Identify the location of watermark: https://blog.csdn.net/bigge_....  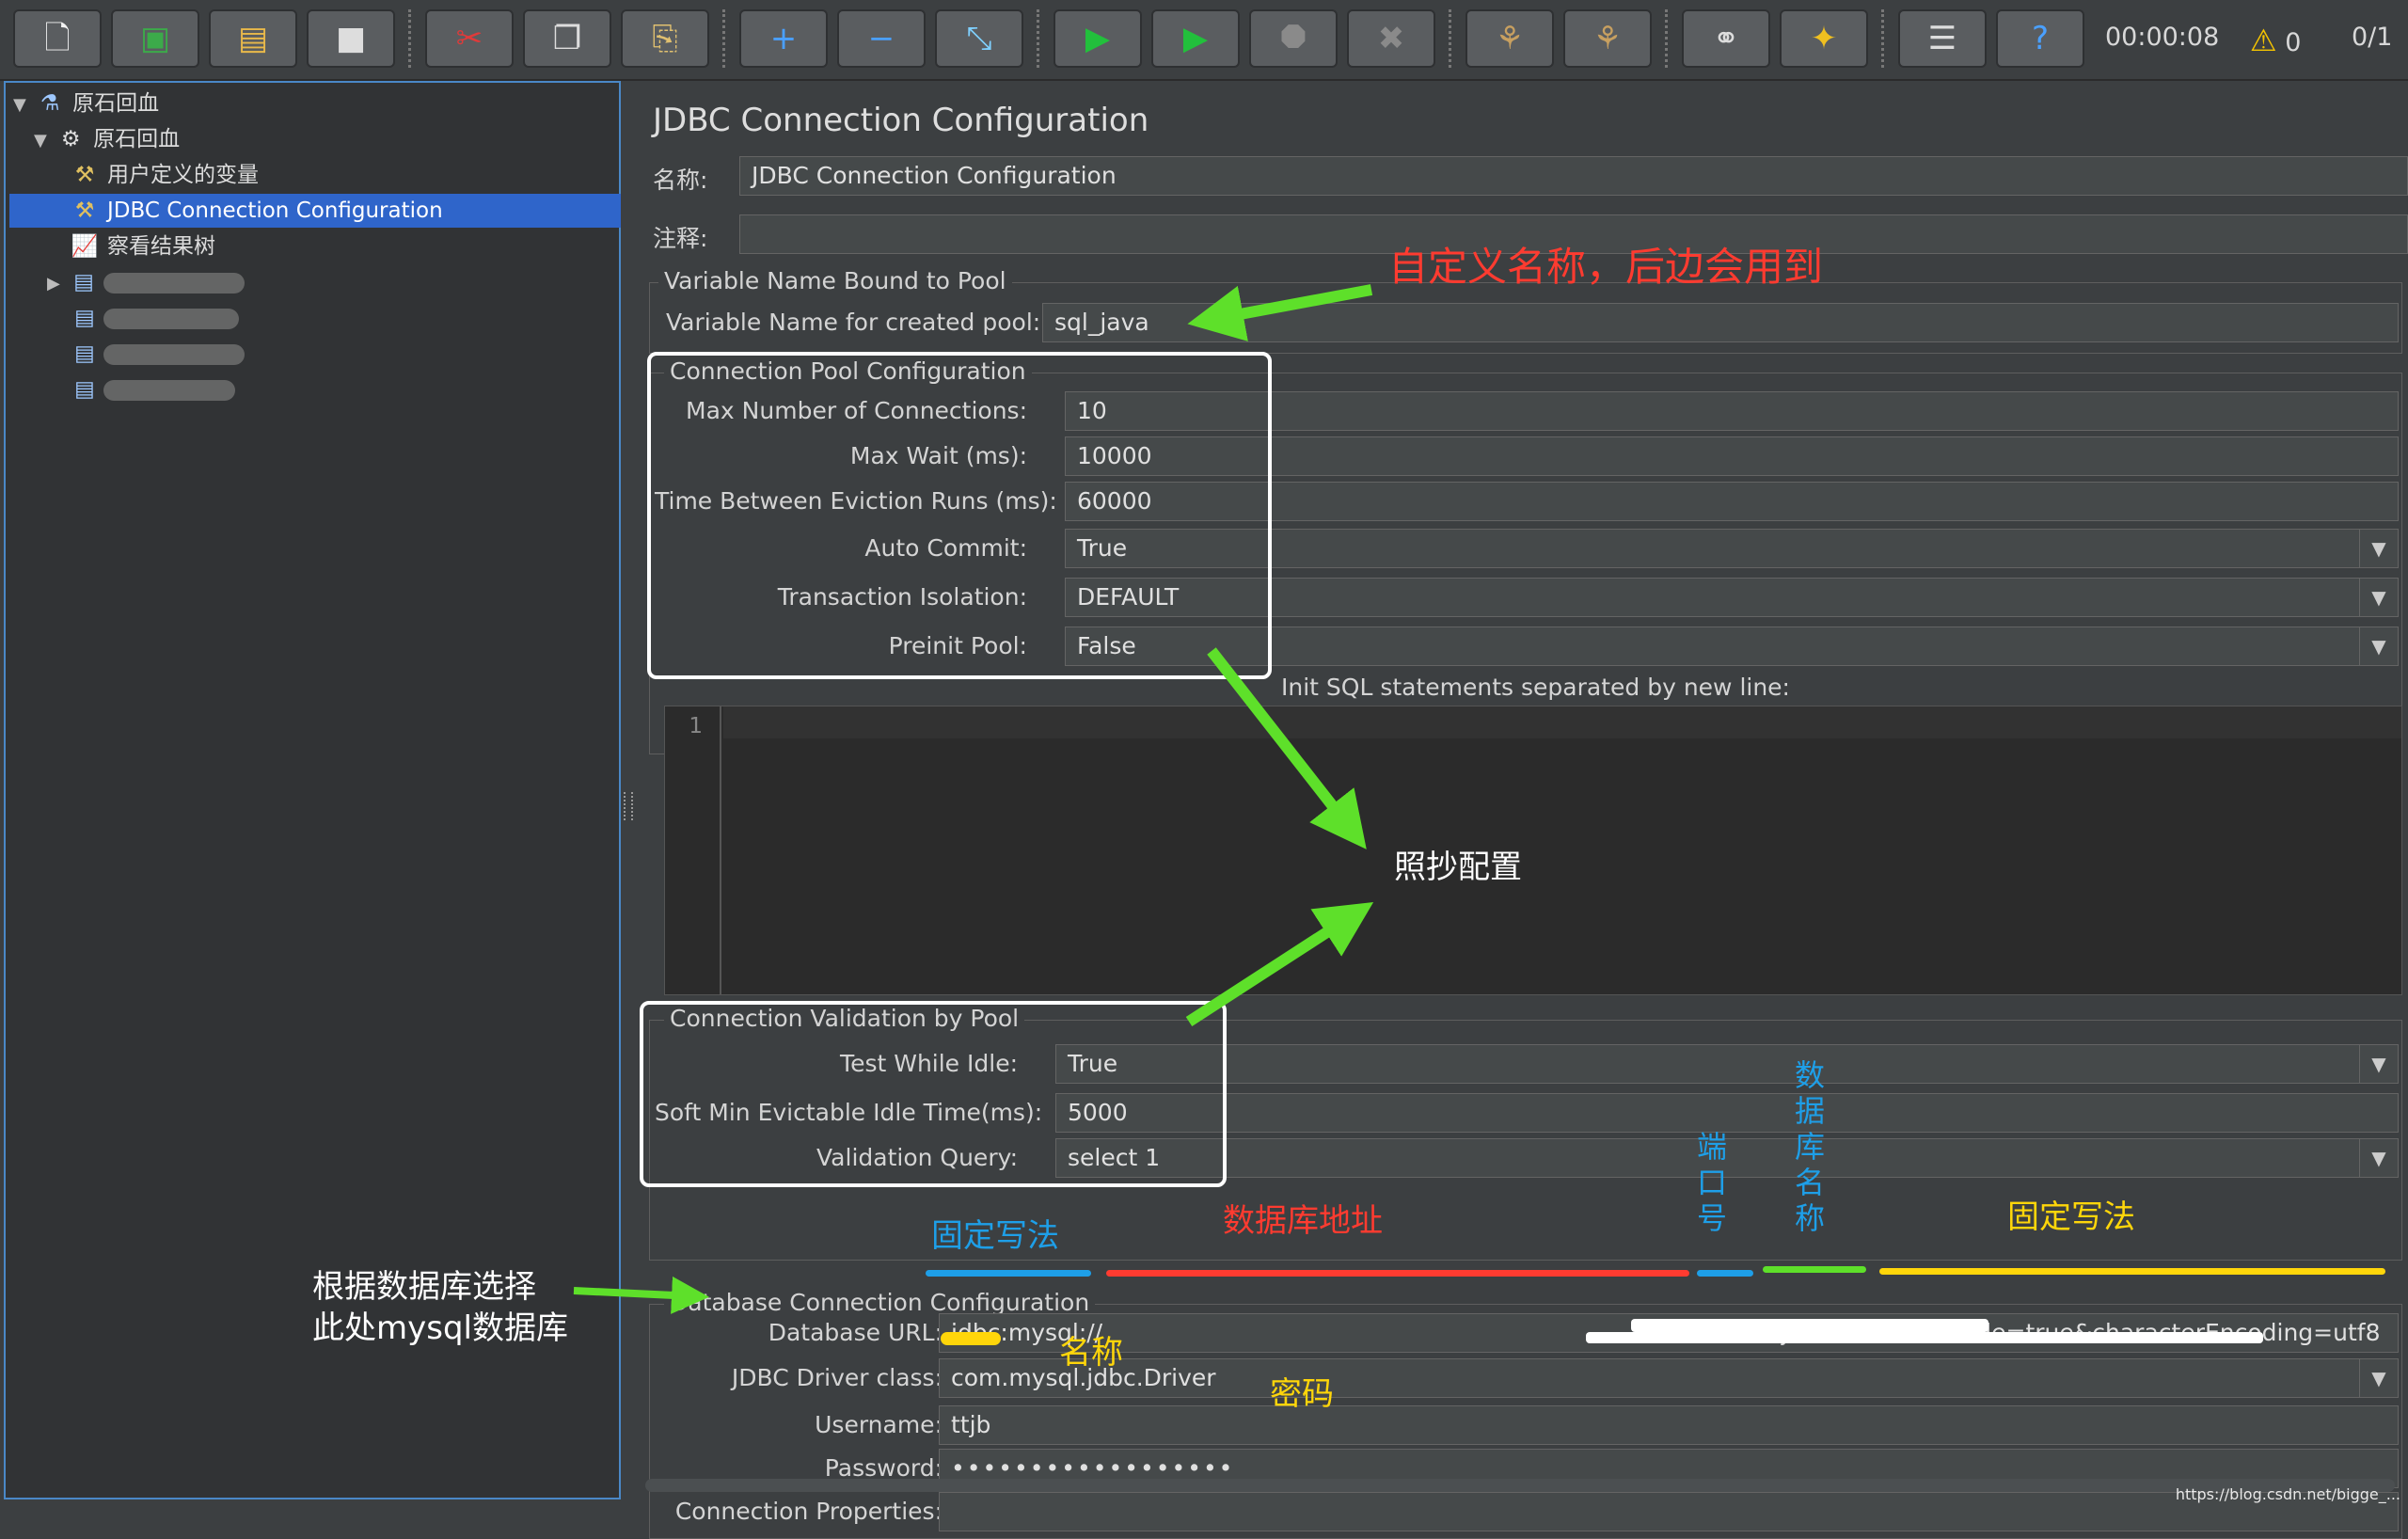
(2287, 1494).